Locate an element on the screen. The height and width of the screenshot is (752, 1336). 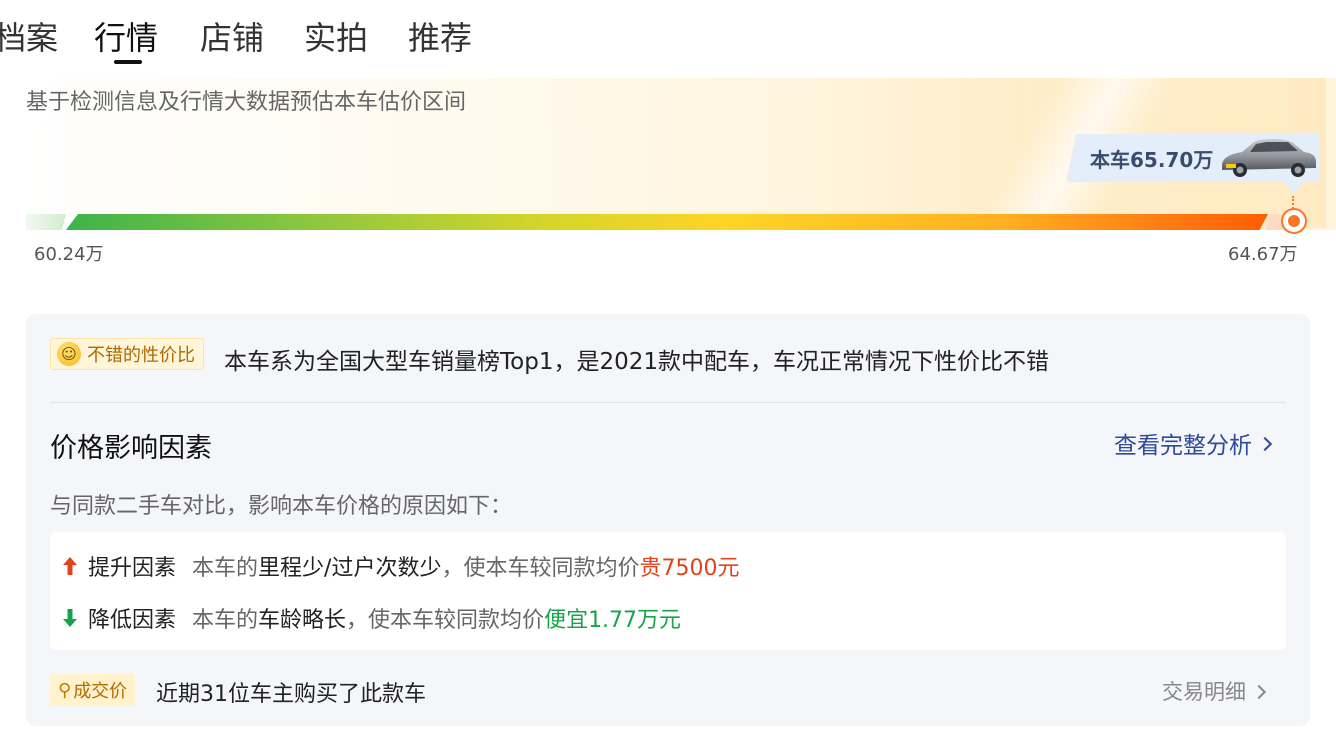
factor-row-up: 提升因素 本车的里程少/过户次数少，使本车较同款均价贵7500元 is located at coordinates (400, 566).